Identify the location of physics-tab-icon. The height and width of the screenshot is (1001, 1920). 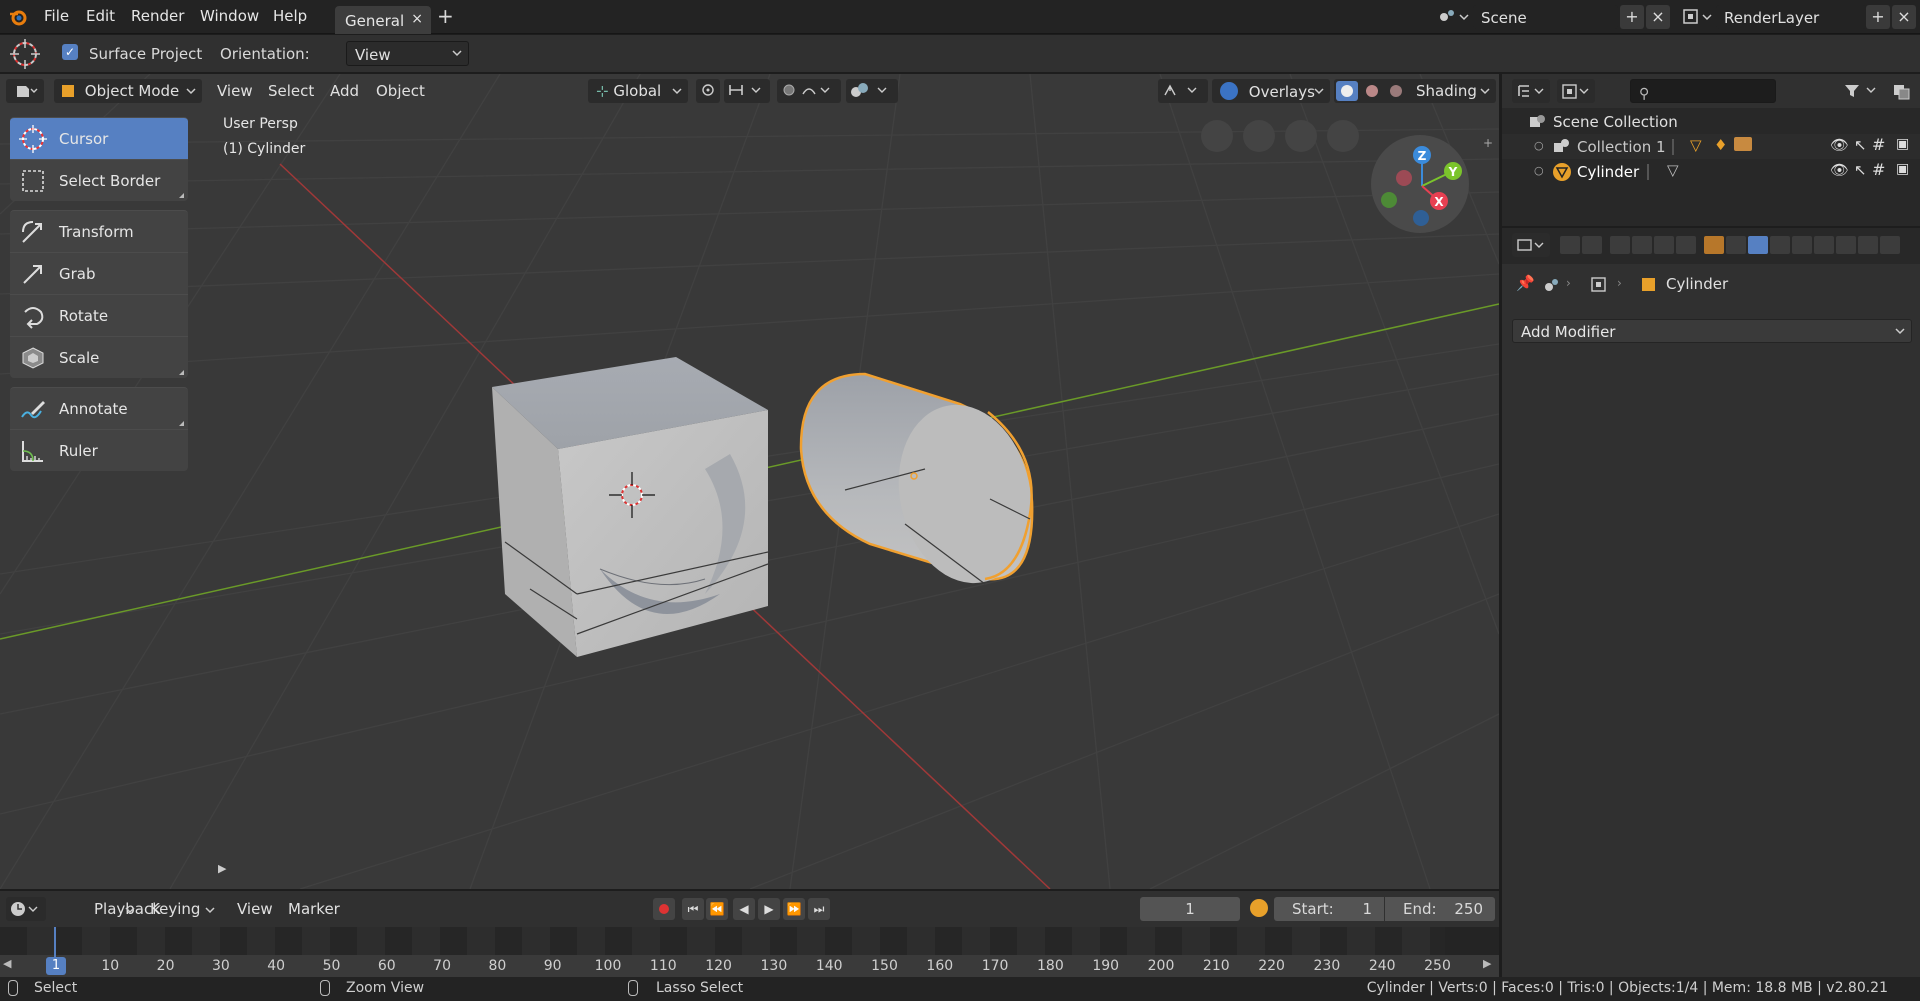
(1802, 245).